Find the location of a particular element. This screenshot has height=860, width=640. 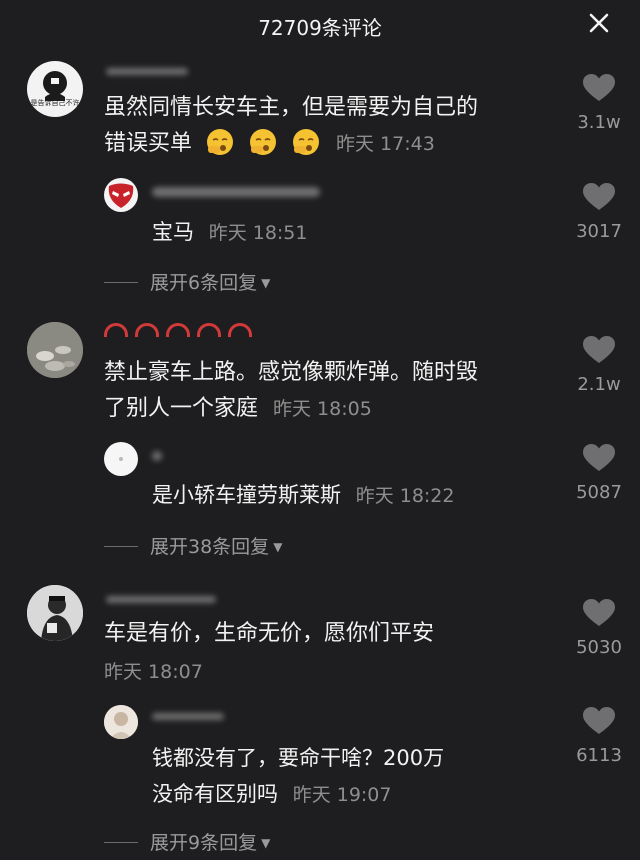

like-count: 2.1w is located at coordinates (599, 384).